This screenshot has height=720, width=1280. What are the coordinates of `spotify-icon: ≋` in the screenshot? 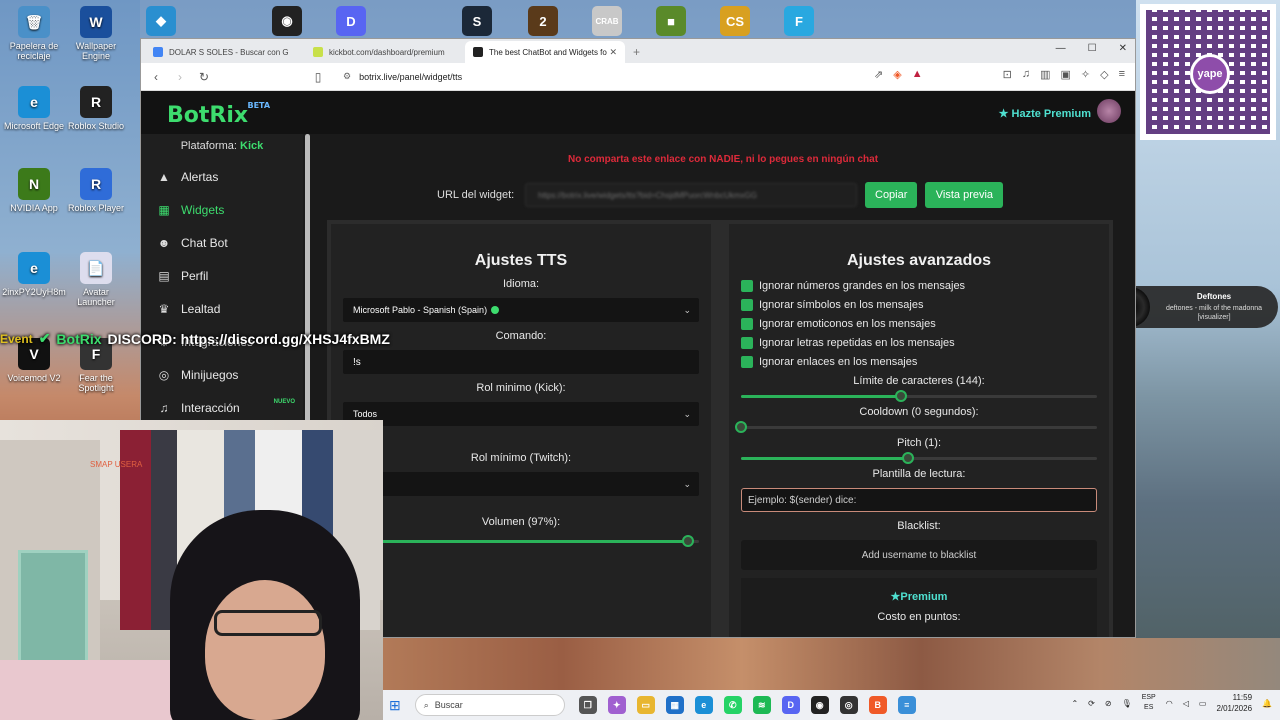 It's located at (761, 705).